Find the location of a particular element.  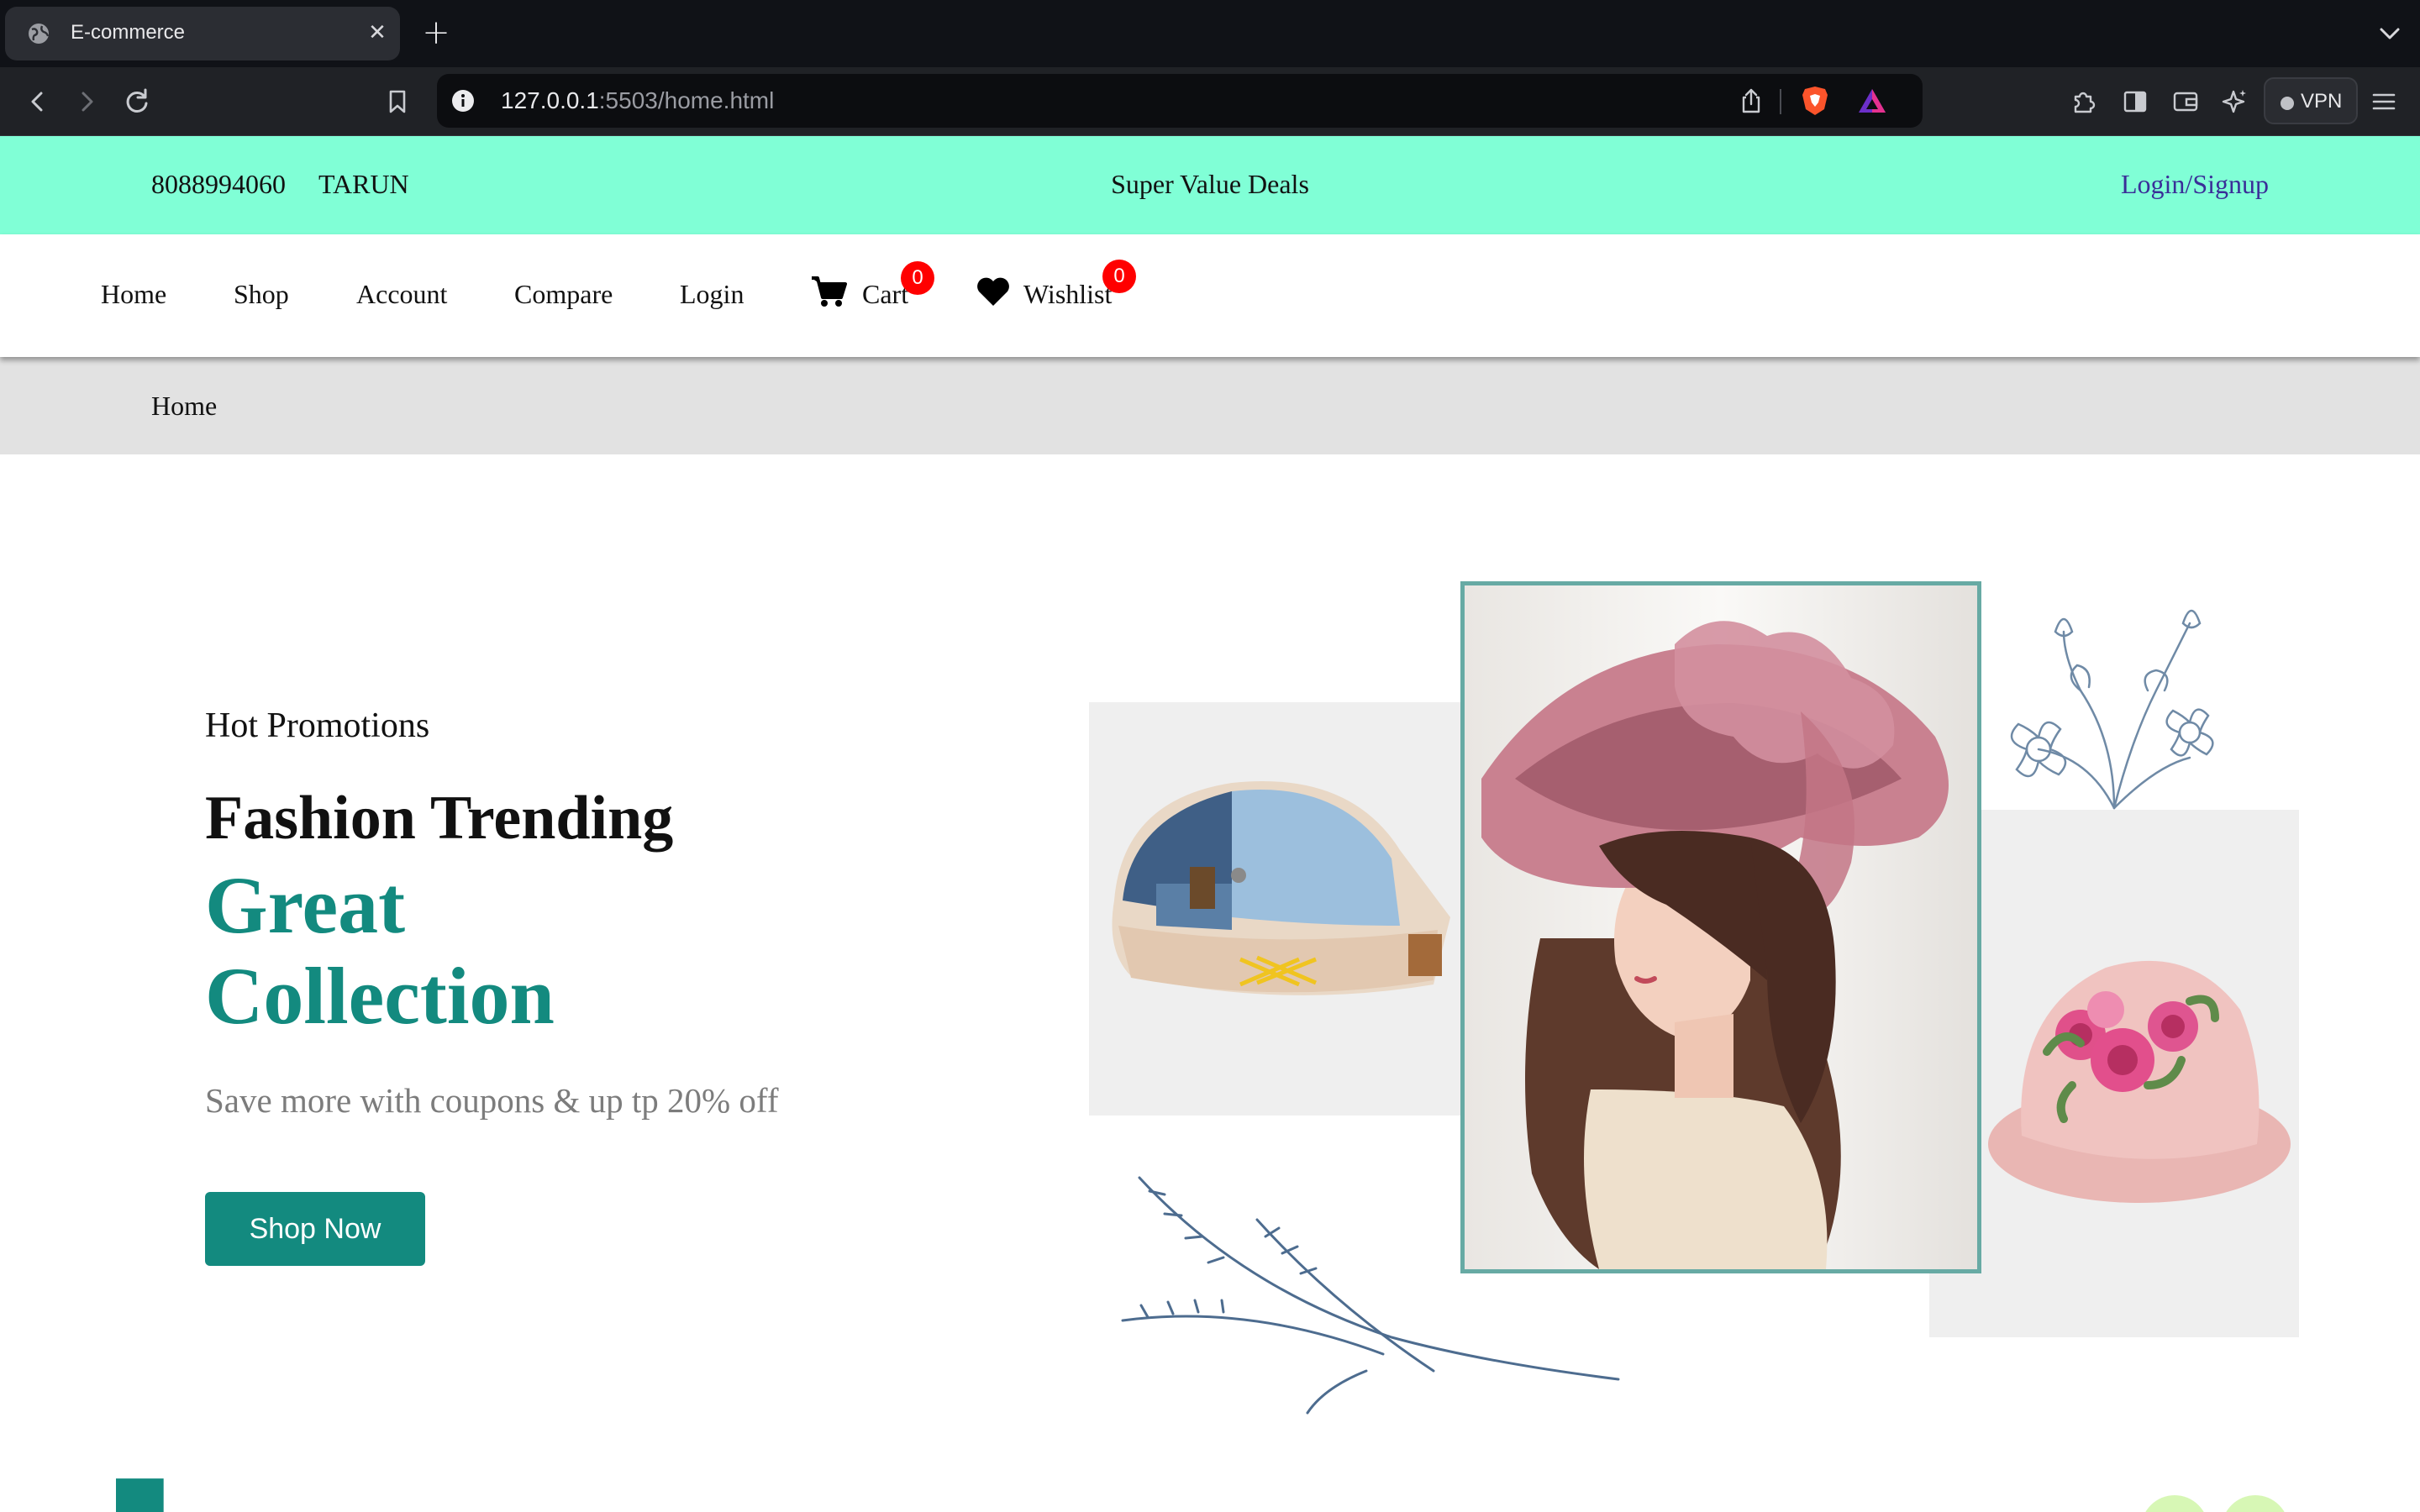

model-photo is located at coordinates (1720, 927).